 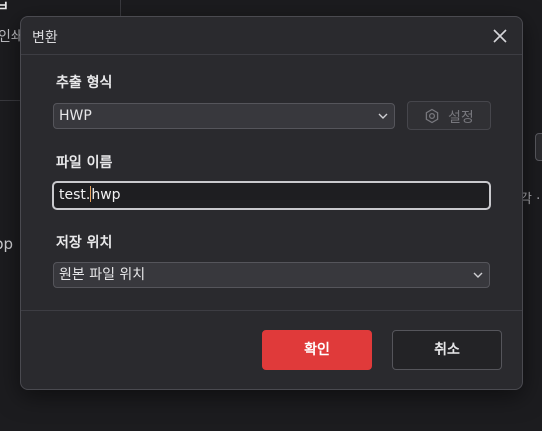 What do you see at coordinates (84, 83) in the screenshot?
I see `format-label: 추출 형식` at bounding box center [84, 83].